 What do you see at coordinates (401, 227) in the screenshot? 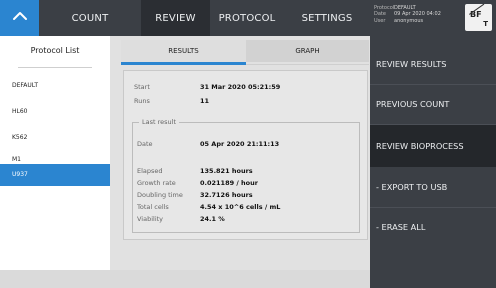
I see `menu-item-label: - ERASE ALL` at bounding box center [401, 227].